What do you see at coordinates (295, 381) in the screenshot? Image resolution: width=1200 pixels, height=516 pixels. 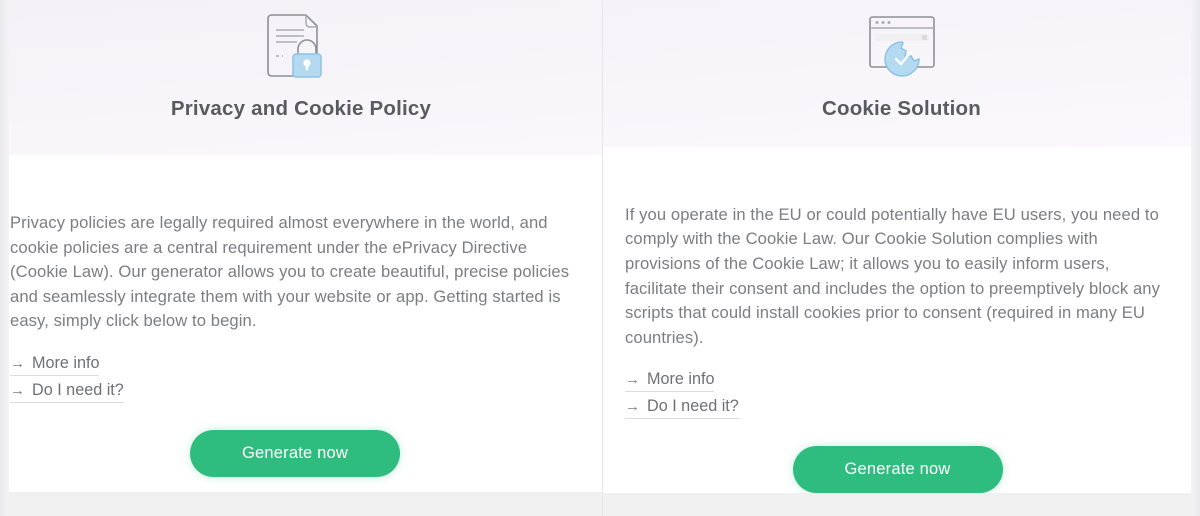 I see `link-list-privacy: → More info → Do I need it?` at bounding box center [295, 381].